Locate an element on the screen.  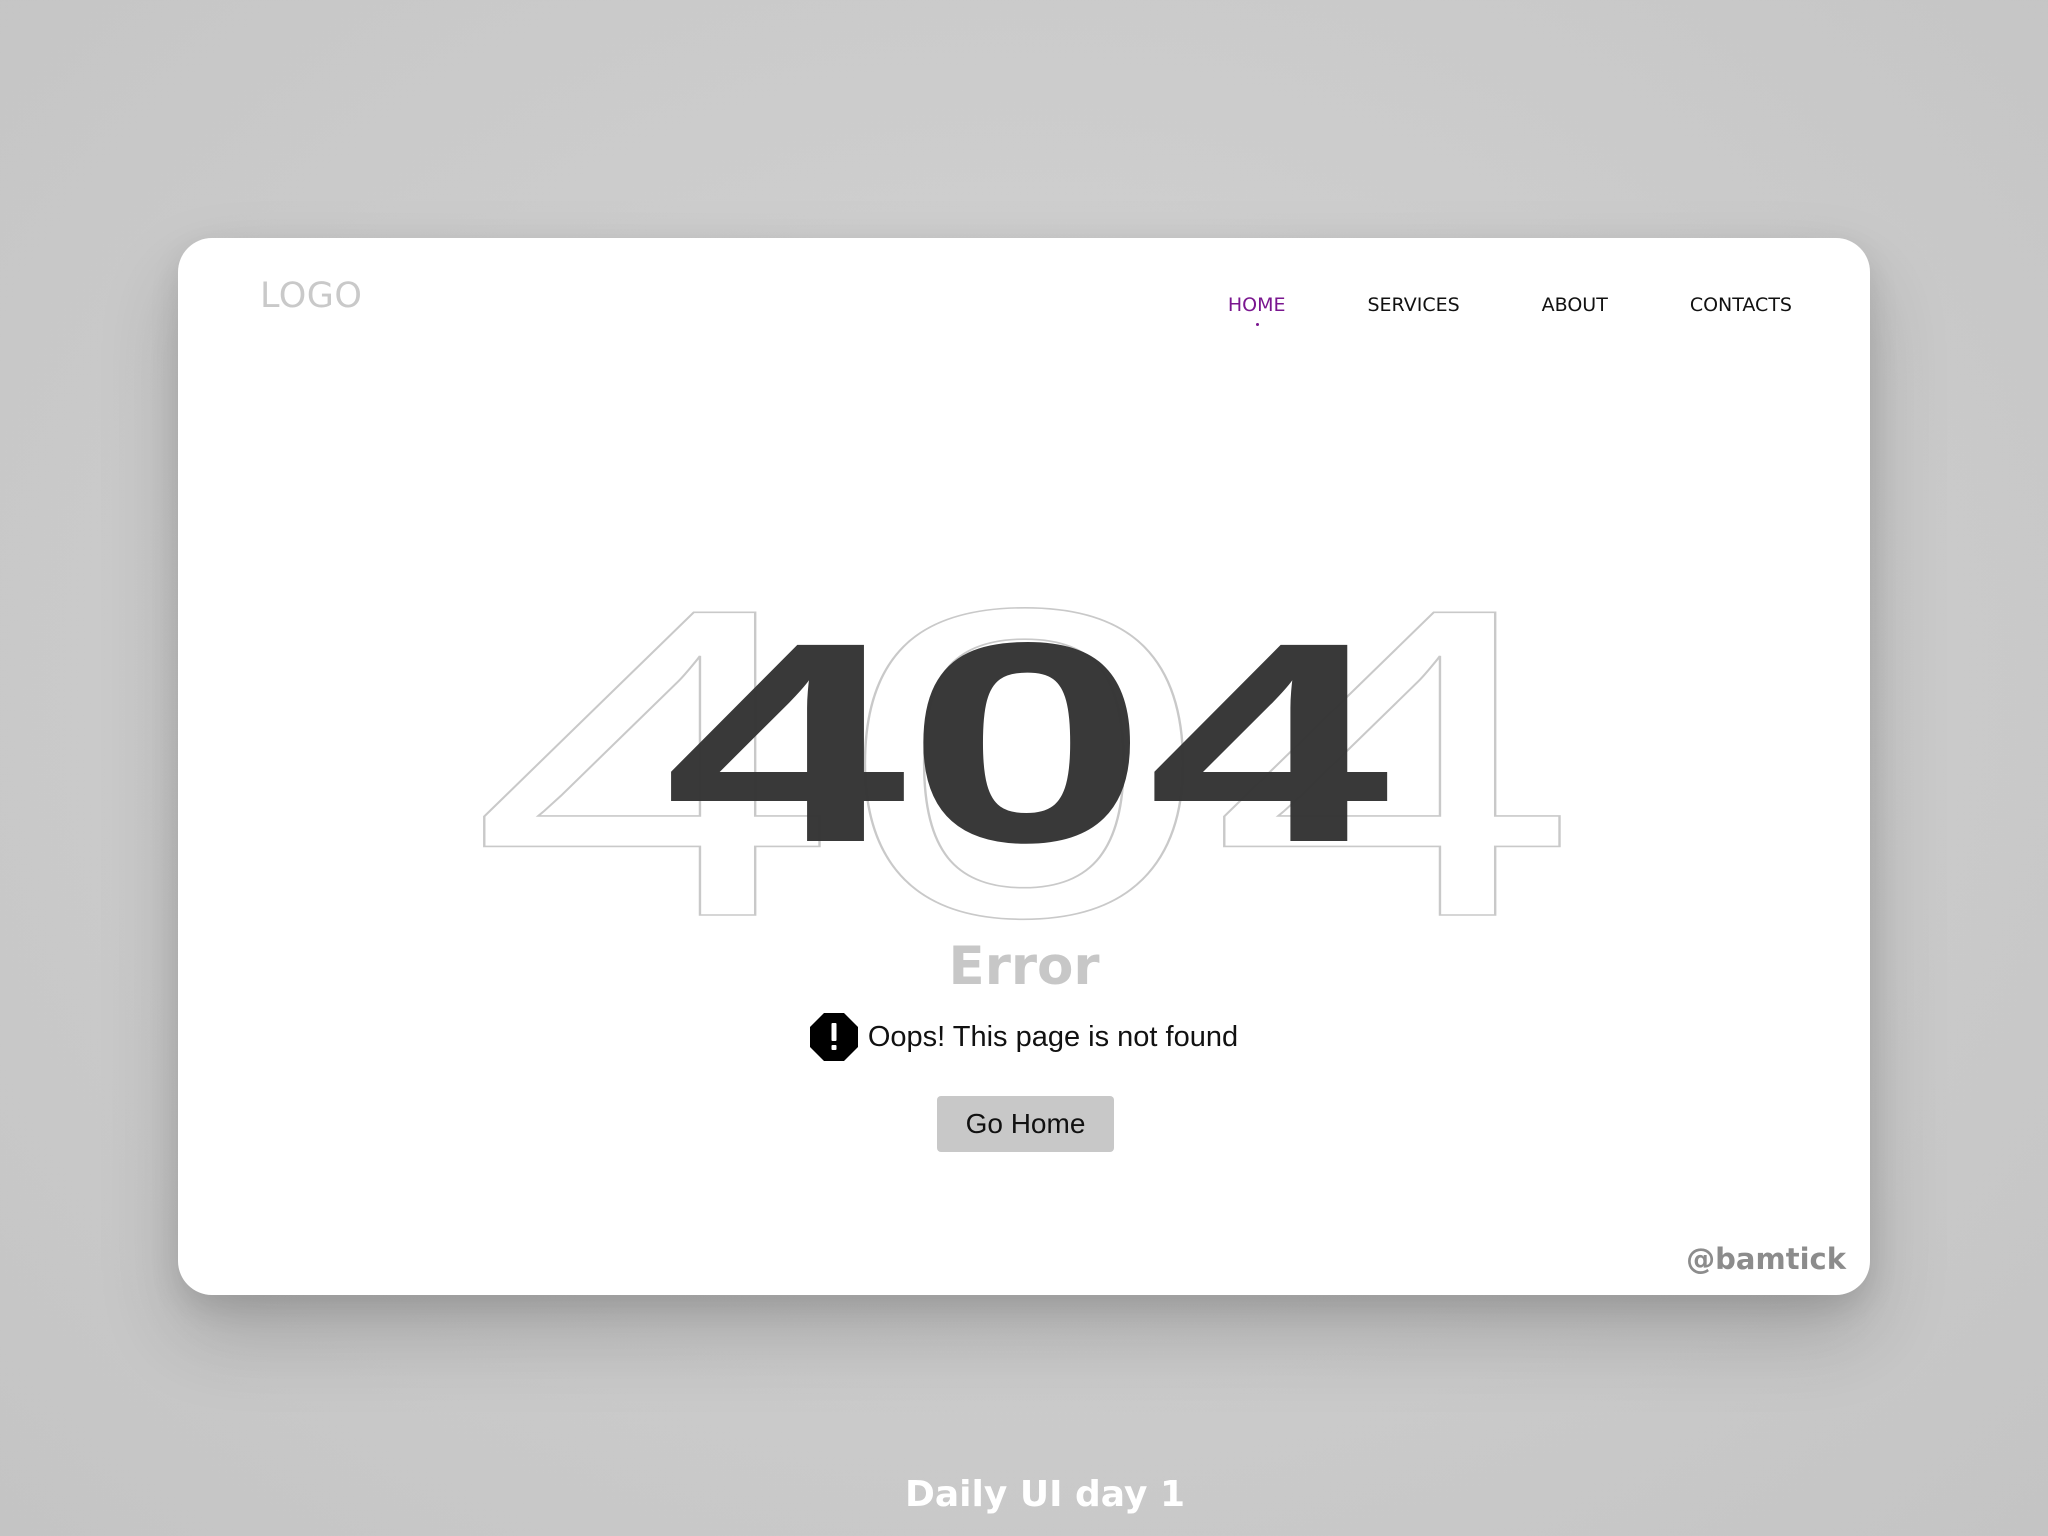
main-404-text: 404 is located at coordinates (1029, 743).